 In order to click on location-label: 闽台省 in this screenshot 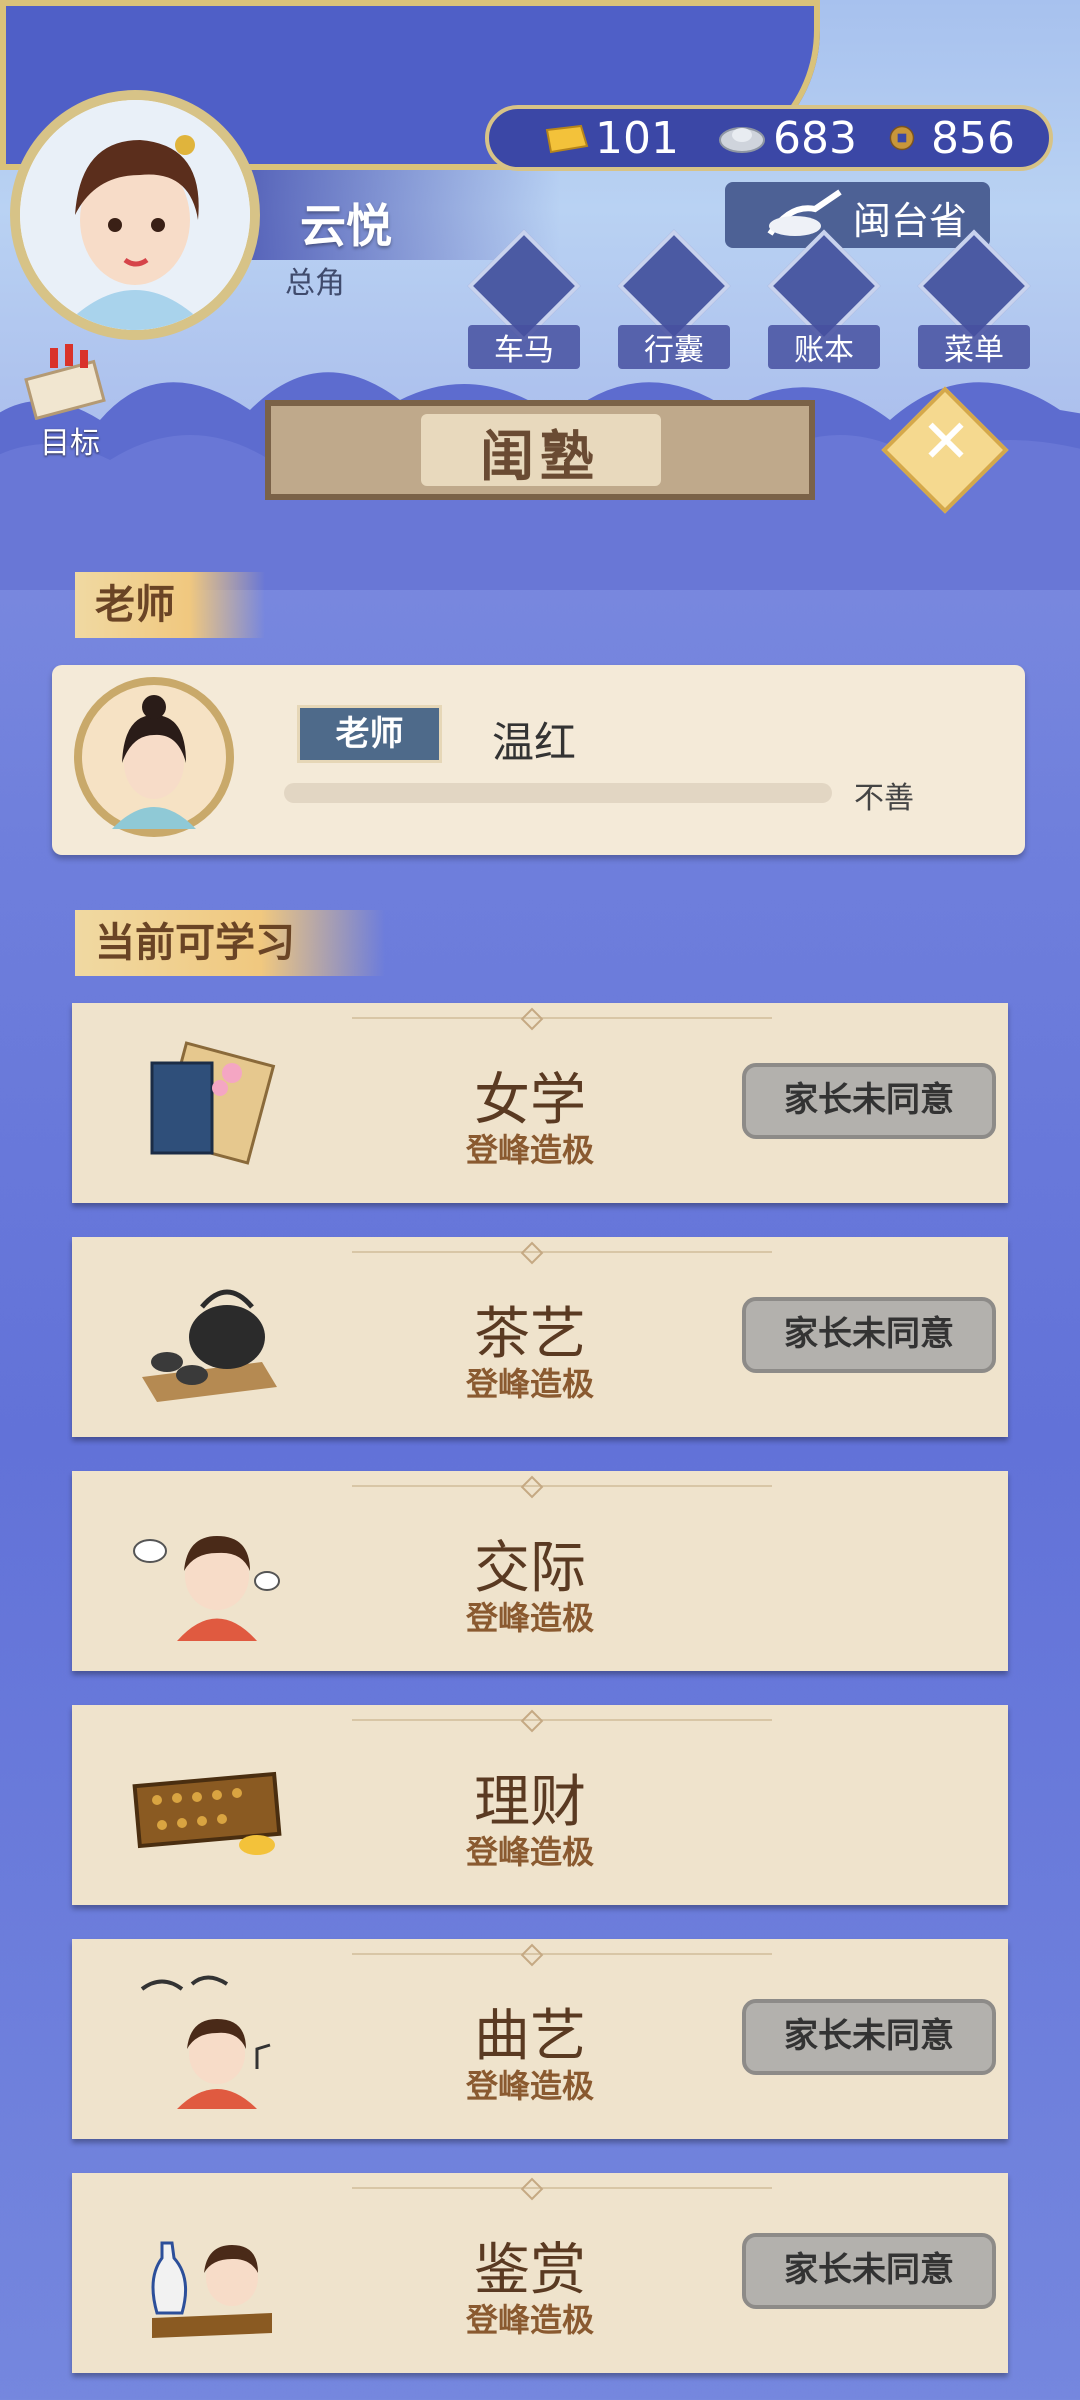, I will do `click(910, 221)`.